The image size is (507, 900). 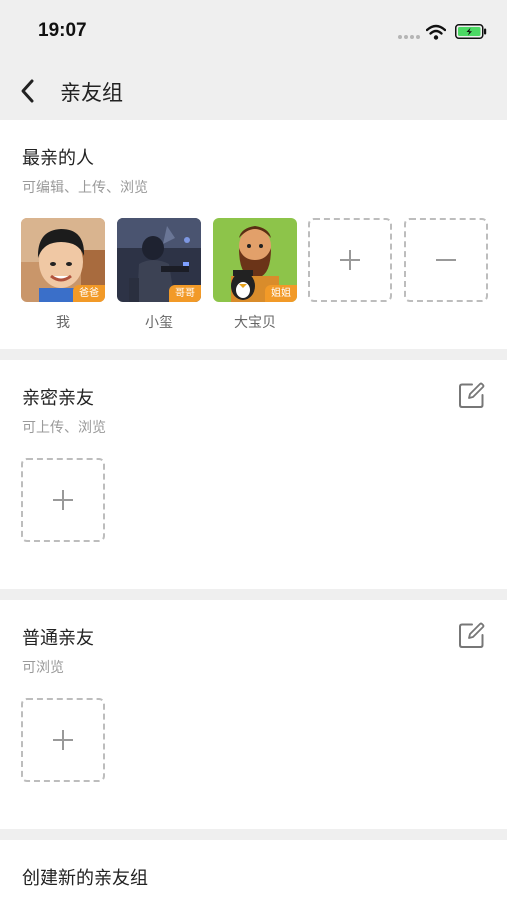 I want to click on avatar: 姐姐, so click(x=255, y=260).